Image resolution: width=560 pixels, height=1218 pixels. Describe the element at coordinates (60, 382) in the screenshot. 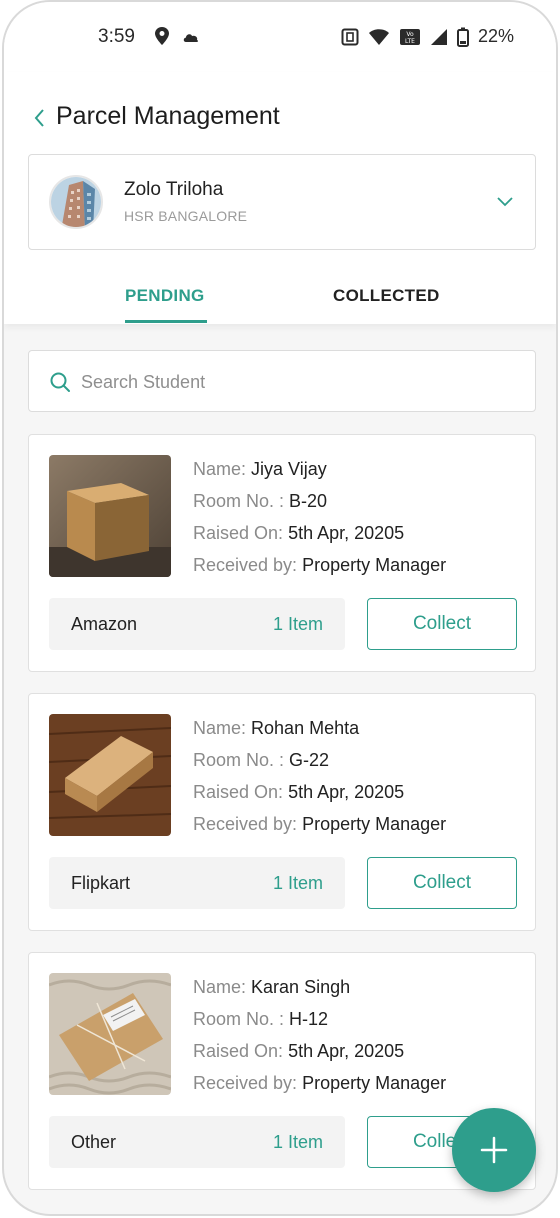

I see `search-icon` at that location.